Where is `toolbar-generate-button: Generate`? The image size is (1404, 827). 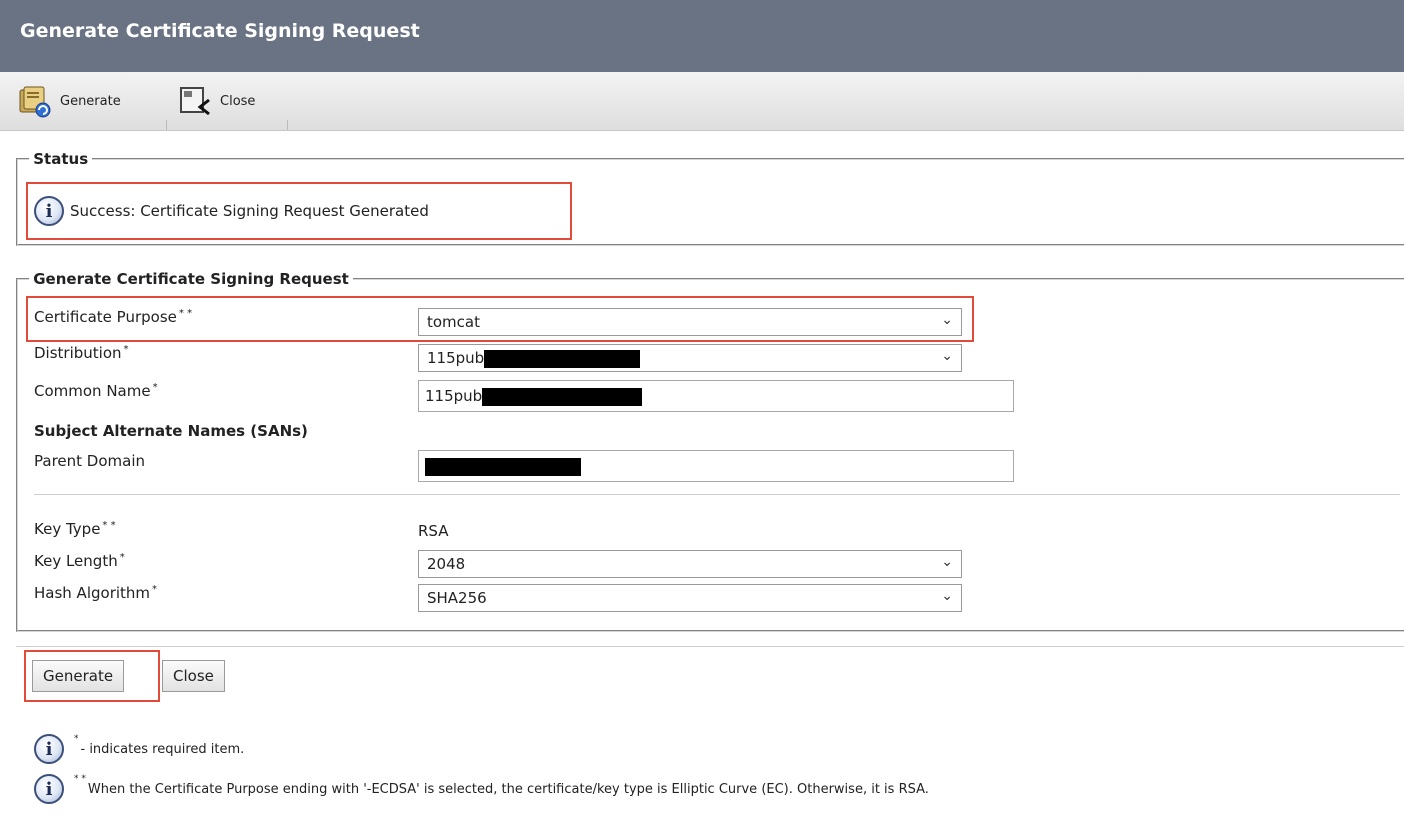
toolbar-generate-button: Generate is located at coordinates (69, 101).